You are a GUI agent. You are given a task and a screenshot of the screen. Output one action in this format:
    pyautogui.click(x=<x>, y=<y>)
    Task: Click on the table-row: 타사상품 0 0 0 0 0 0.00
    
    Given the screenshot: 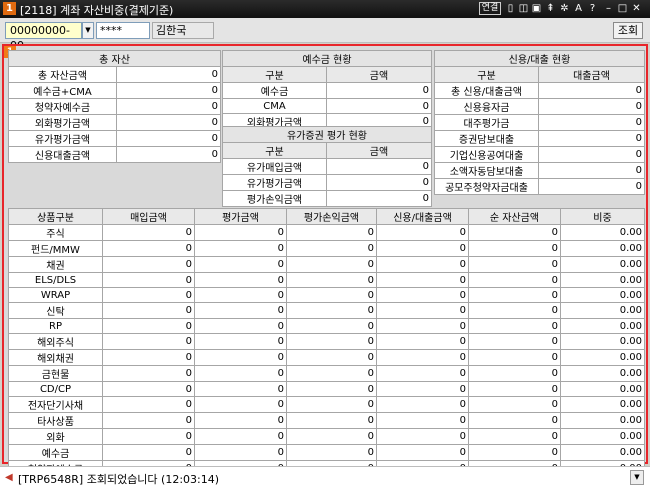 What is the action you would take?
    pyautogui.click(x=326, y=420)
    